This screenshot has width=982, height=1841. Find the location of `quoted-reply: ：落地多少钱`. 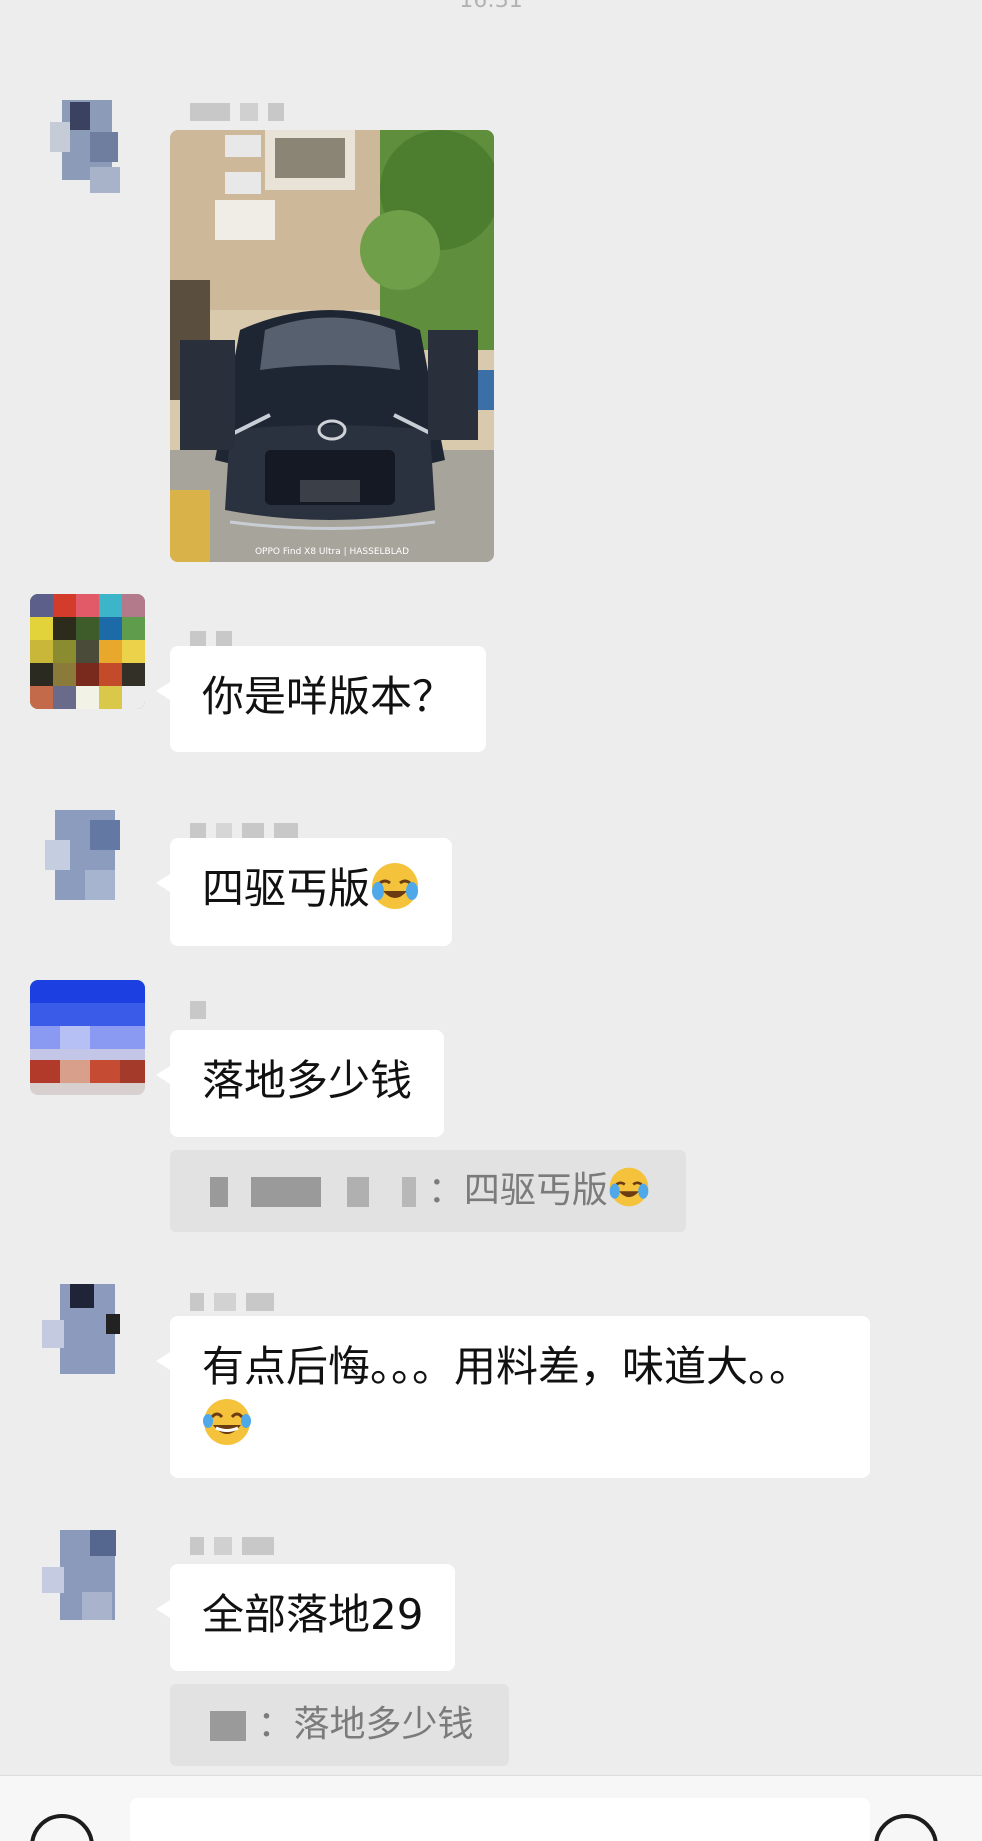

quoted-reply: ：落地多少钱 is located at coordinates (340, 1725).